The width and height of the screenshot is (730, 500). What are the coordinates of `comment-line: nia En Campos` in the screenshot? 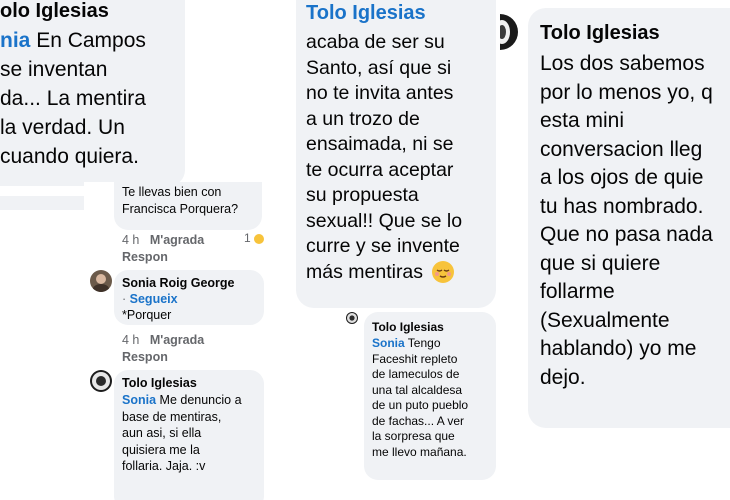 It's located at (73, 40).